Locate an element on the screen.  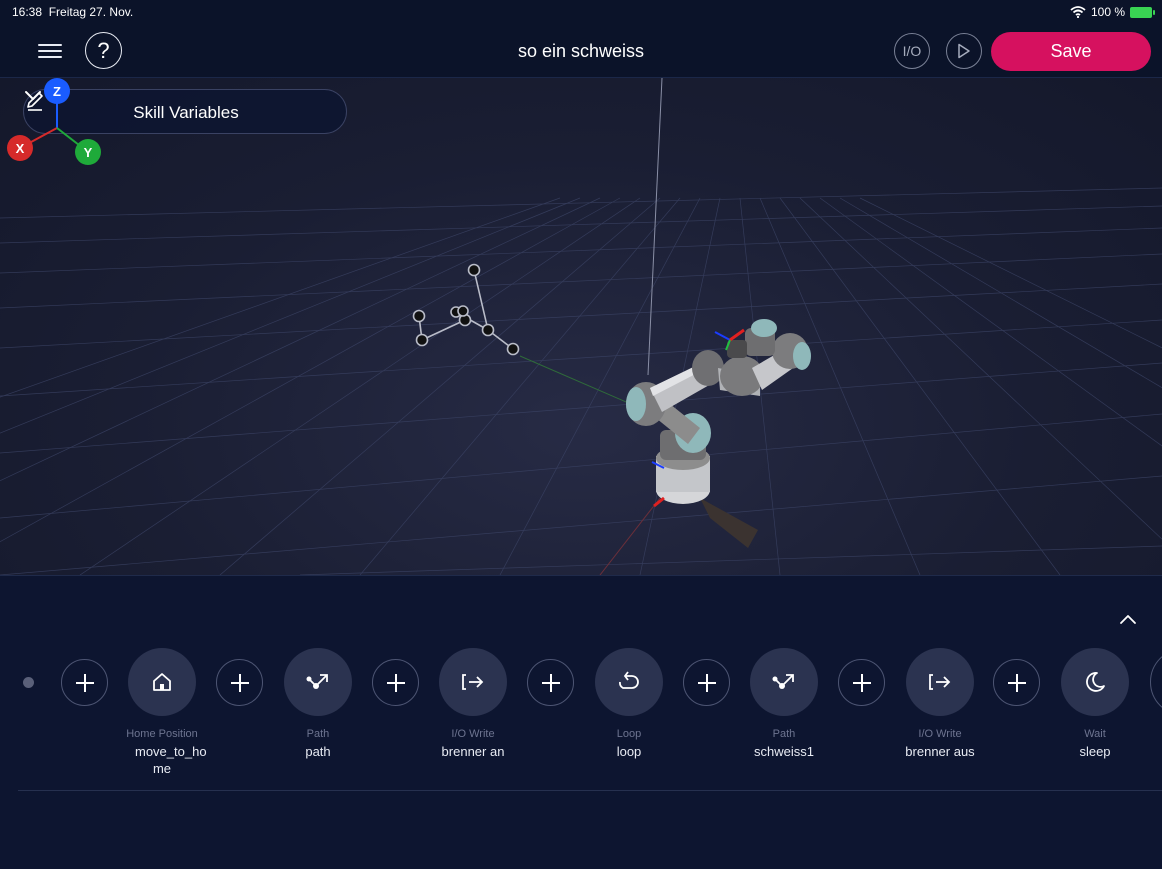
status-time: 16:38 Freitag 27. Nov. is located at coordinates (72, 12).